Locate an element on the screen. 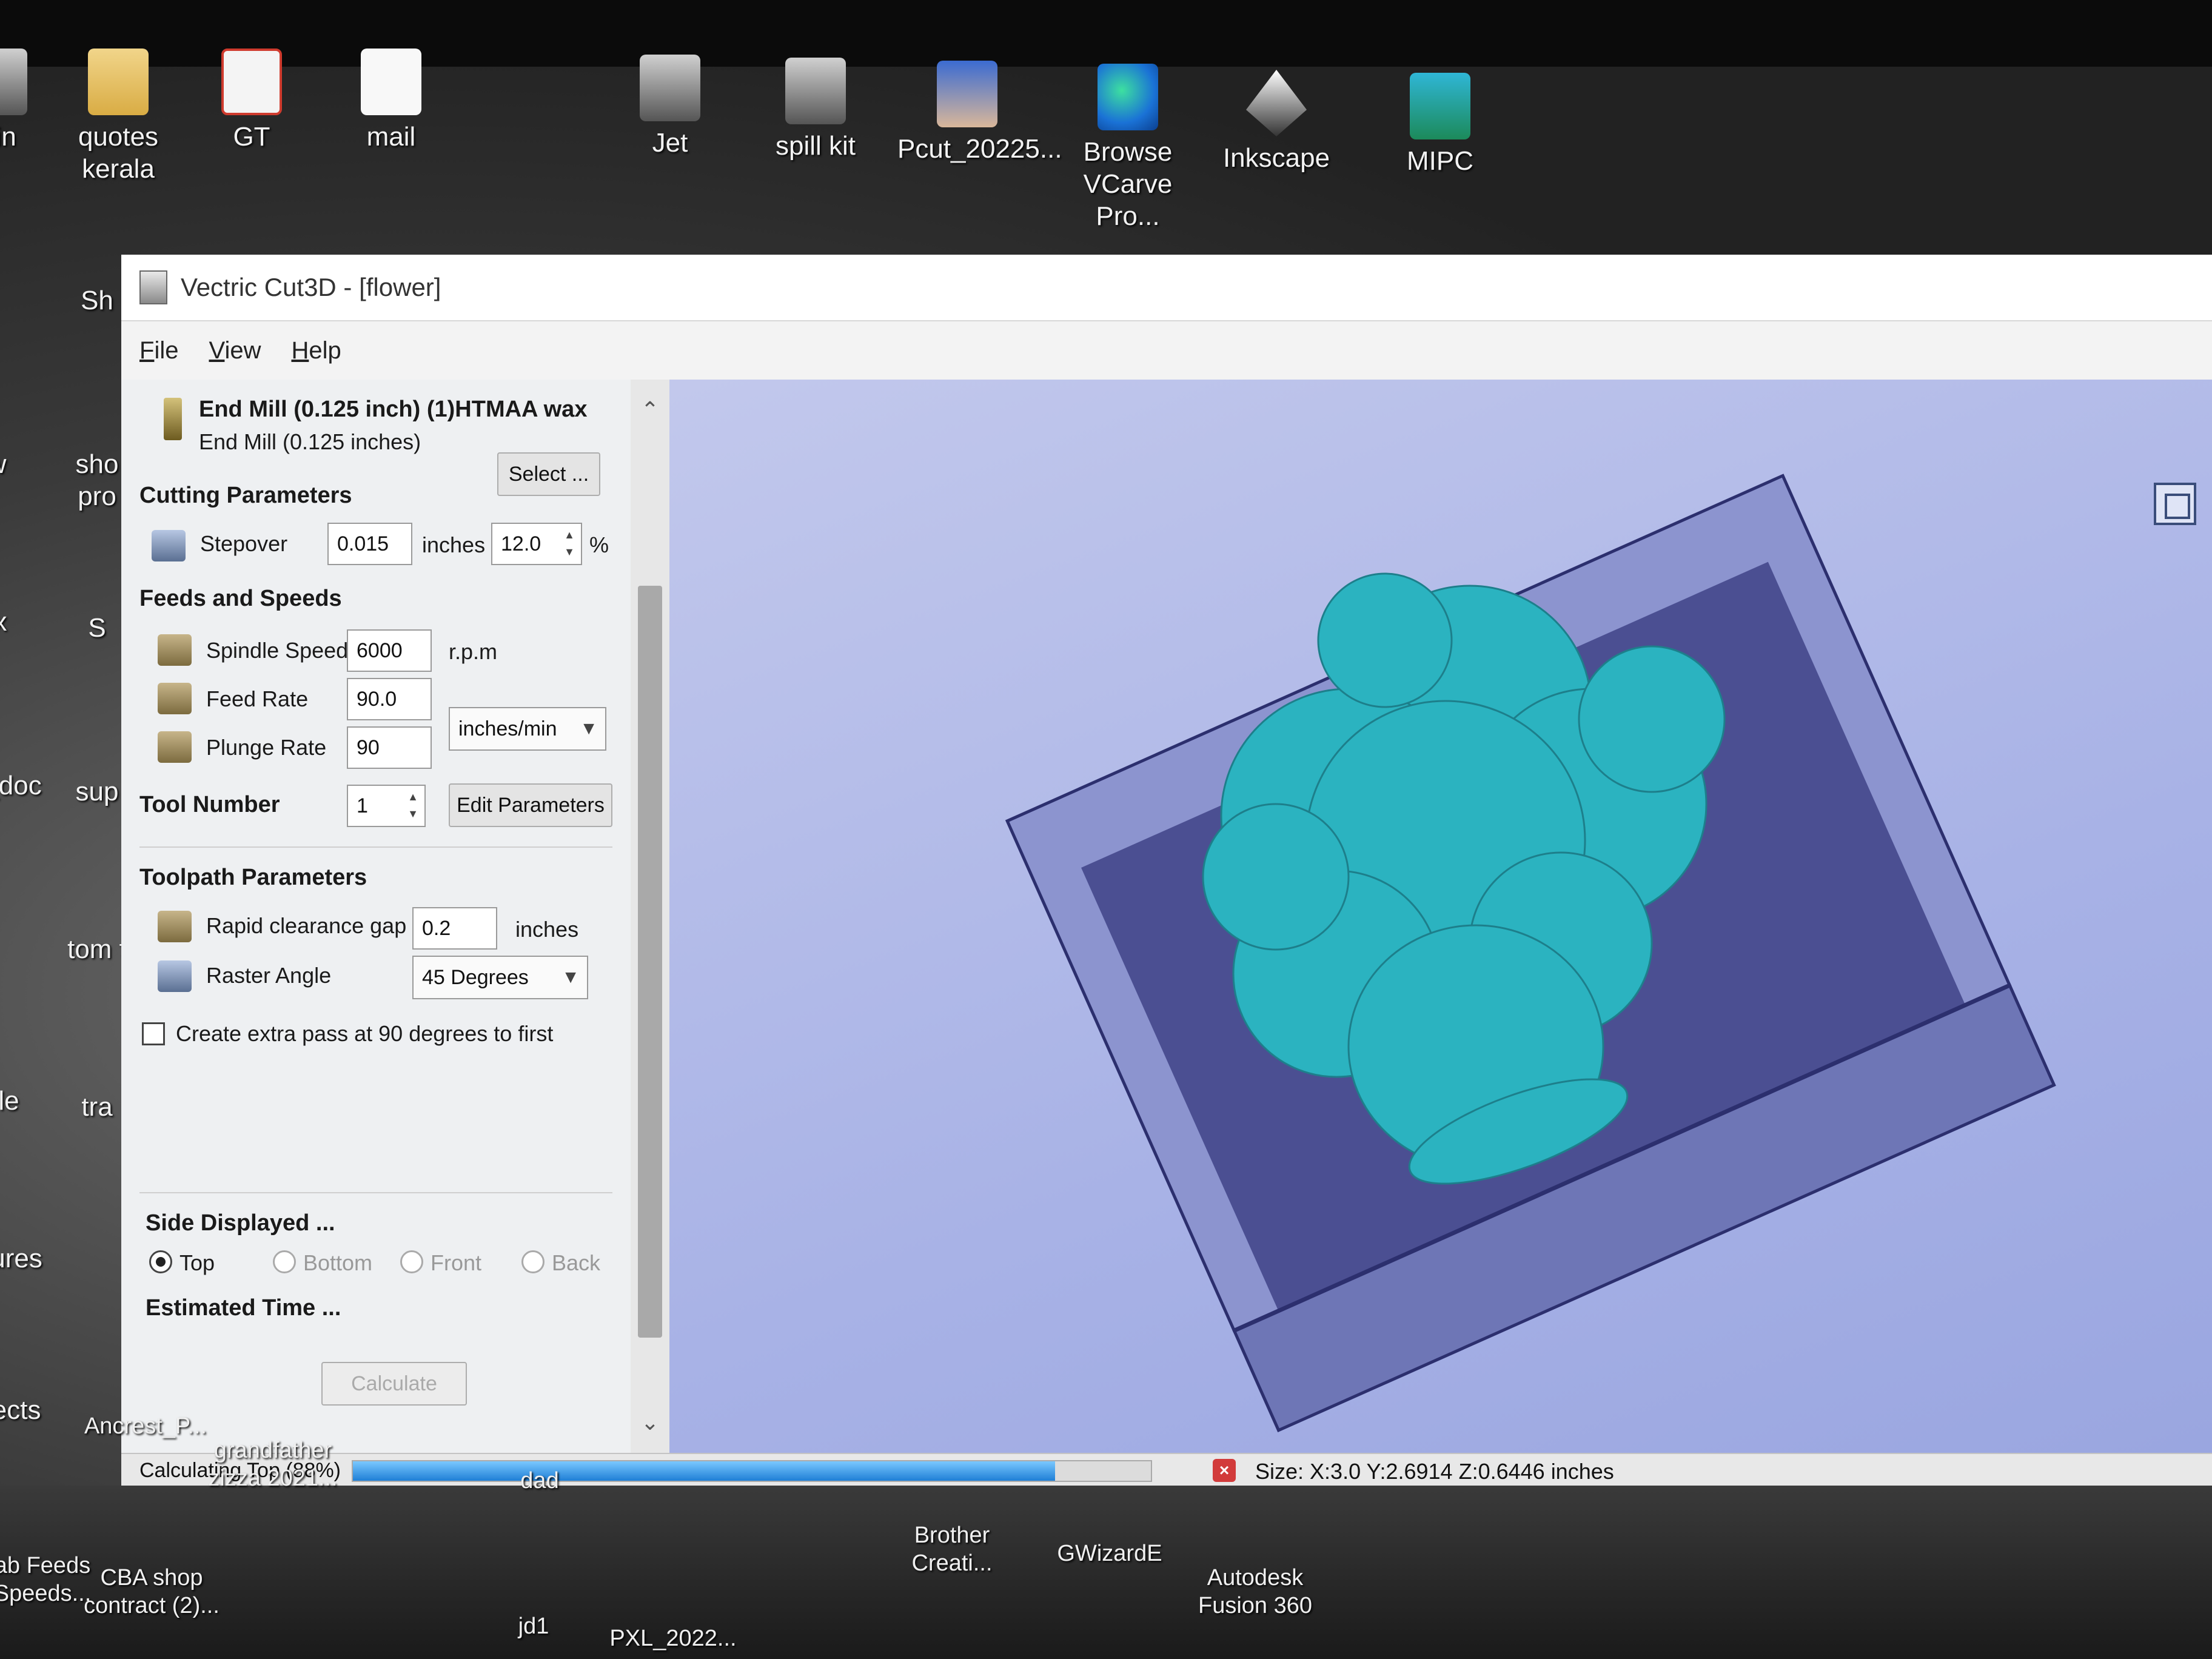  desktop-icon-gt: GT is located at coordinates (252, 101).